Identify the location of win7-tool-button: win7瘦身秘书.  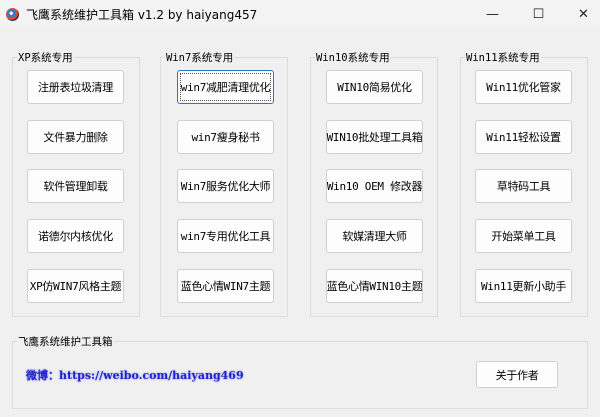
(225, 136).